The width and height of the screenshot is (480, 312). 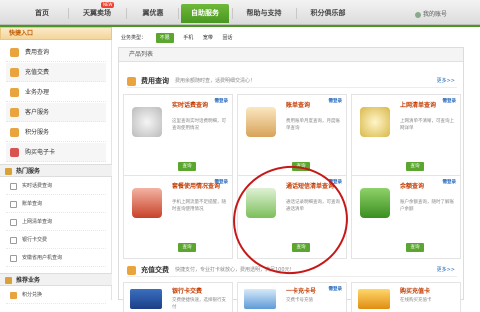 I want to click on card-realtime-fee: 需登录 实时话费查询 这里查询实时话费明细，可查询使用情况 查询, so click(x=178, y=136).